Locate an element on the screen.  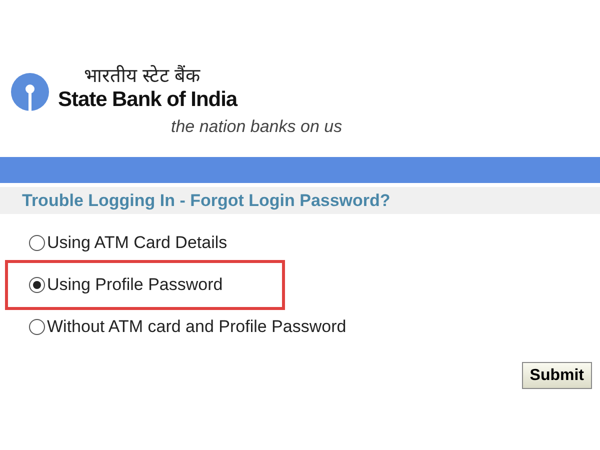
logo-icon is located at coordinates (30, 92).